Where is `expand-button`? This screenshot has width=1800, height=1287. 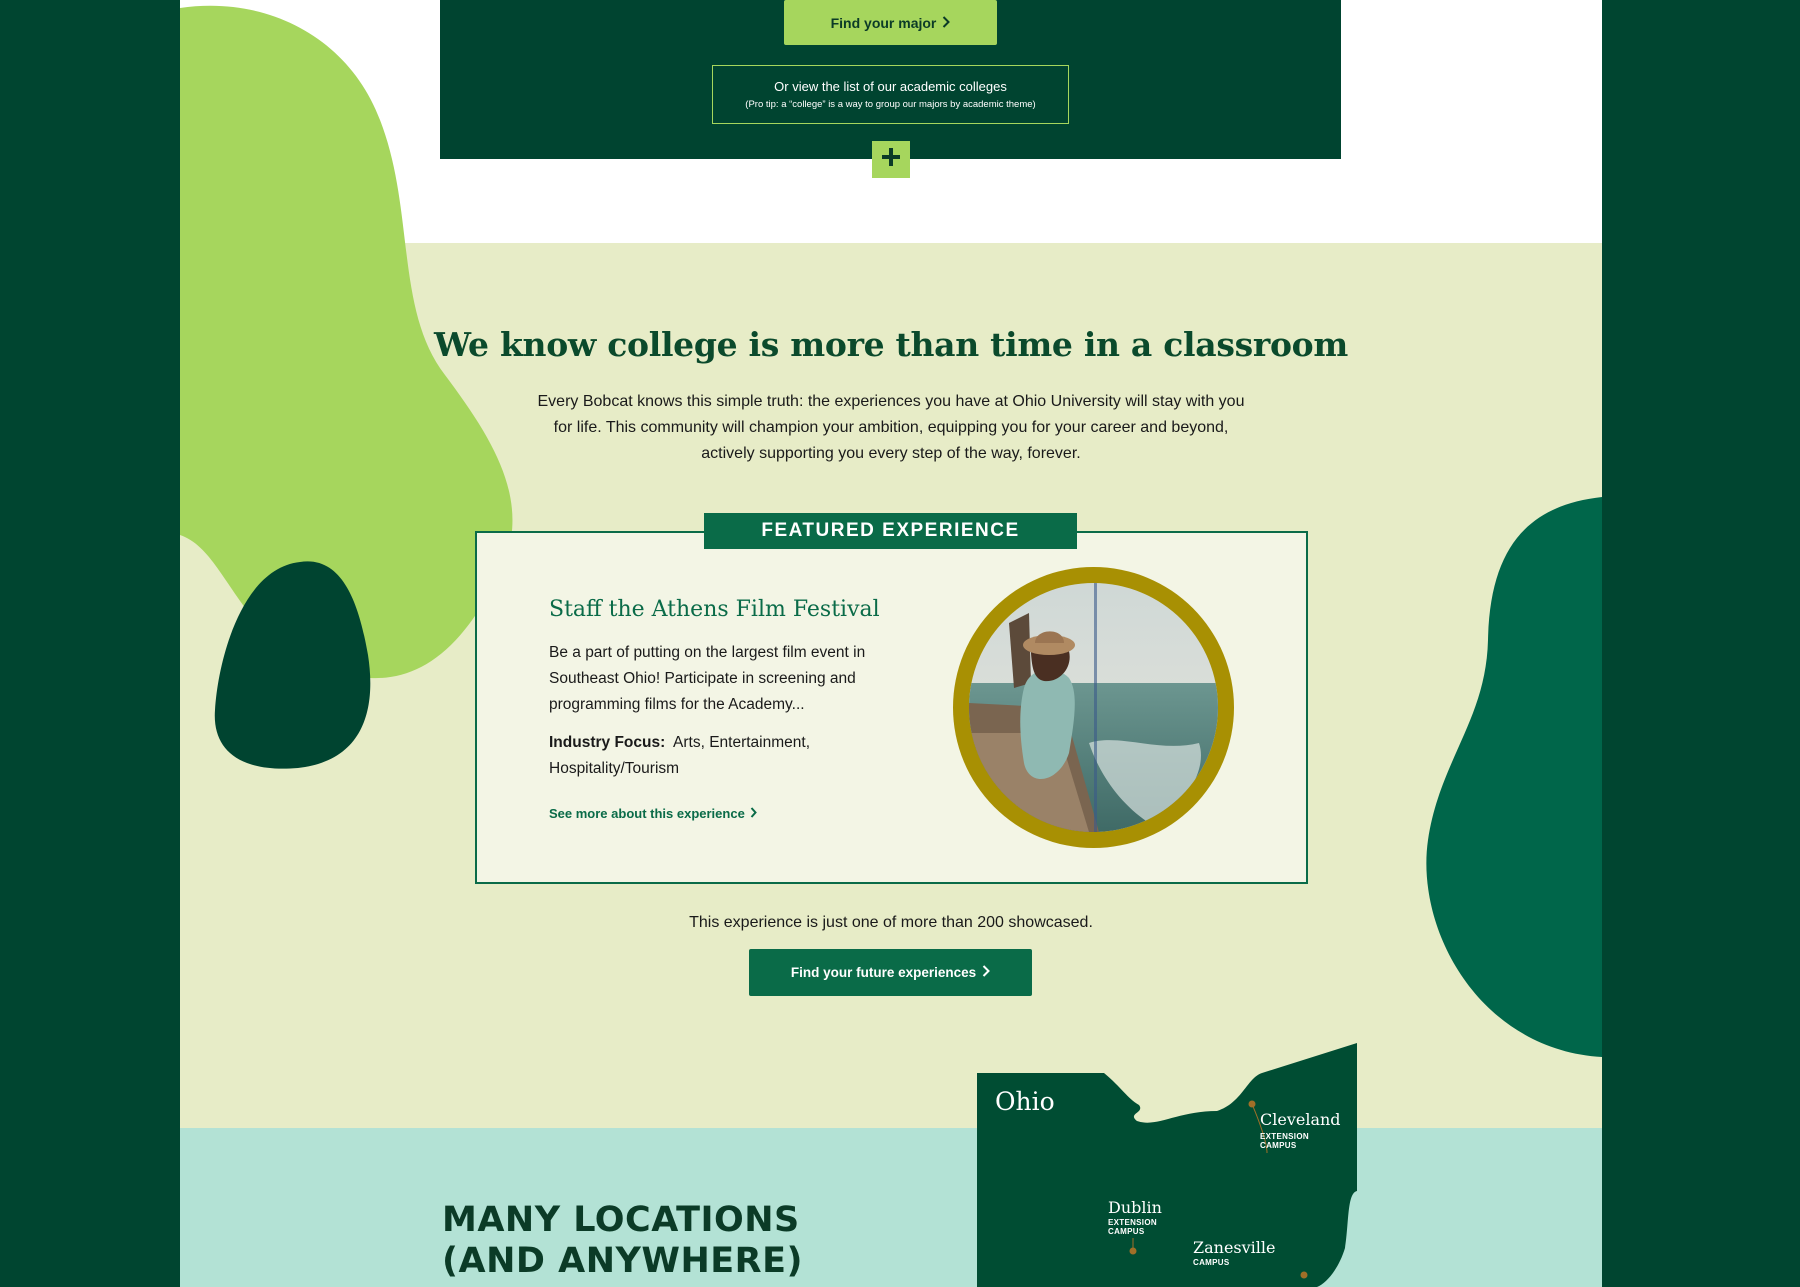 expand-button is located at coordinates (891, 159).